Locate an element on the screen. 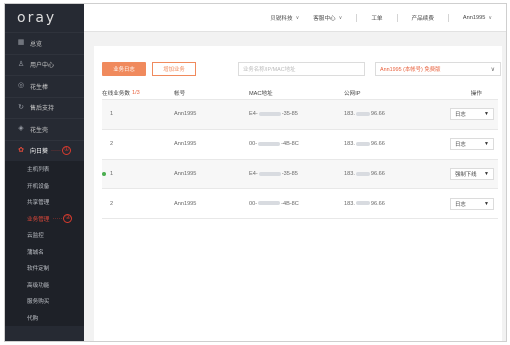 The width and height of the screenshot is (510, 345). sidebar-item-label: 售后支持 is located at coordinates (42, 109).